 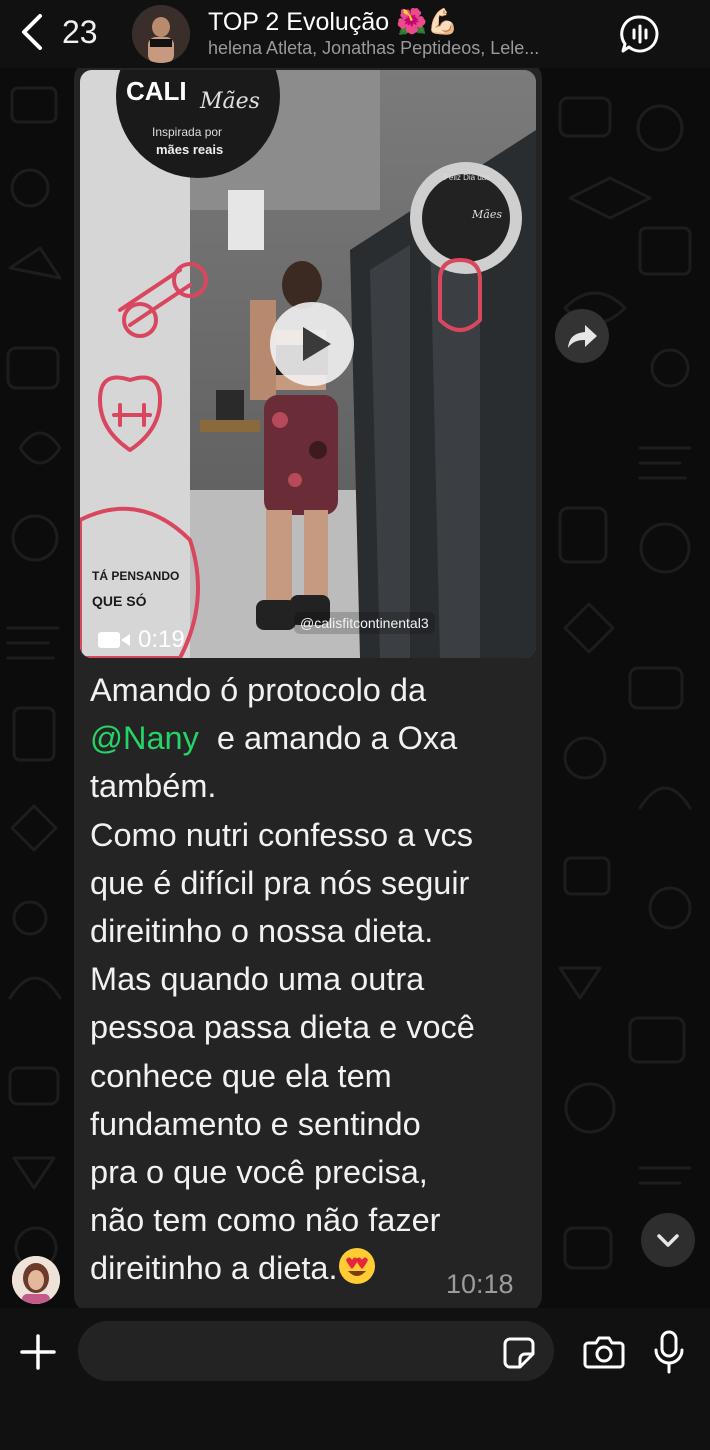 I want to click on group-avatar-image, so click(x=161, y=34).